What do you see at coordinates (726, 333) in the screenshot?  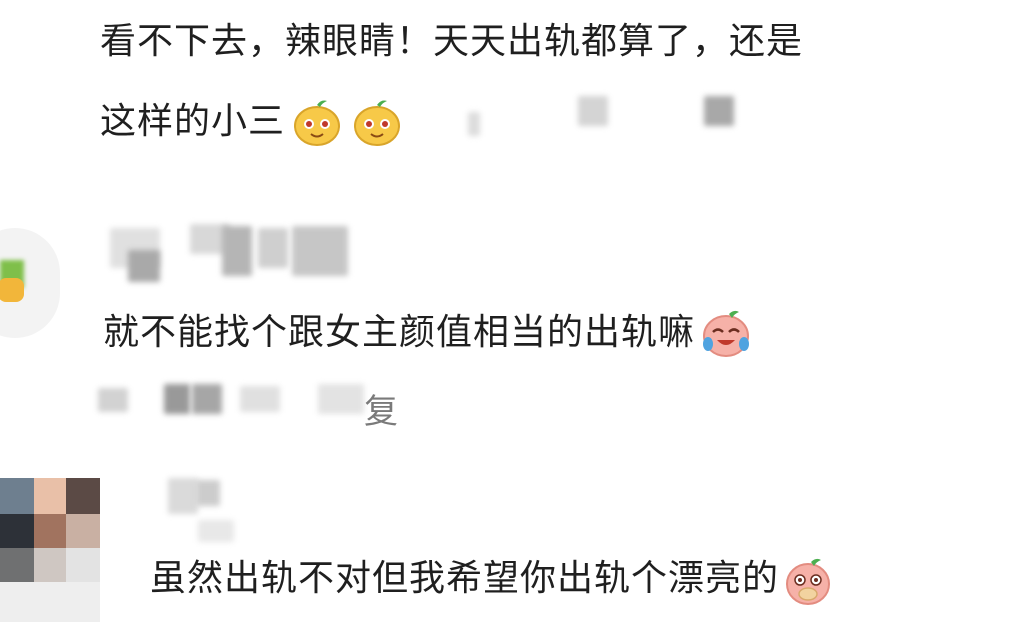 I see `laugh-cry-emoji-icon` at bounding box center [726, 333].